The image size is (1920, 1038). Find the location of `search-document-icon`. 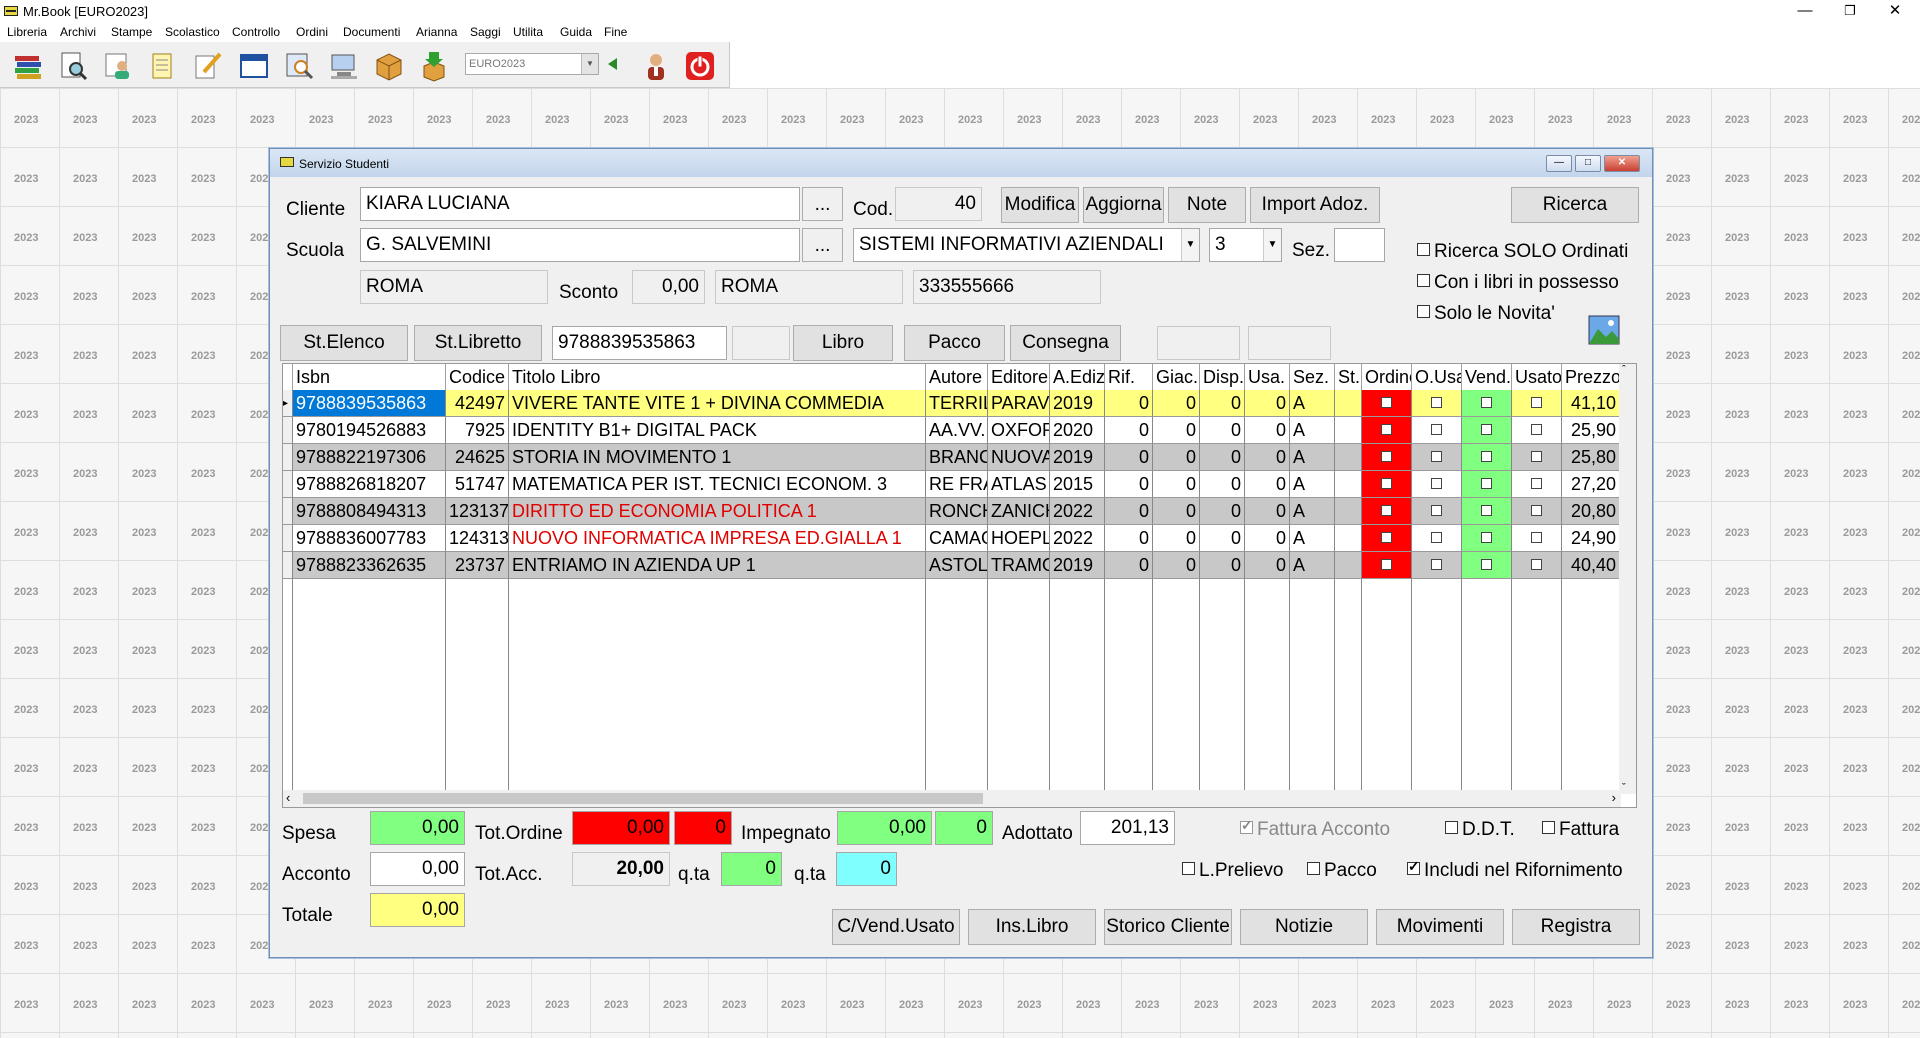

search-document-icon is located at coordinates (73, 66).